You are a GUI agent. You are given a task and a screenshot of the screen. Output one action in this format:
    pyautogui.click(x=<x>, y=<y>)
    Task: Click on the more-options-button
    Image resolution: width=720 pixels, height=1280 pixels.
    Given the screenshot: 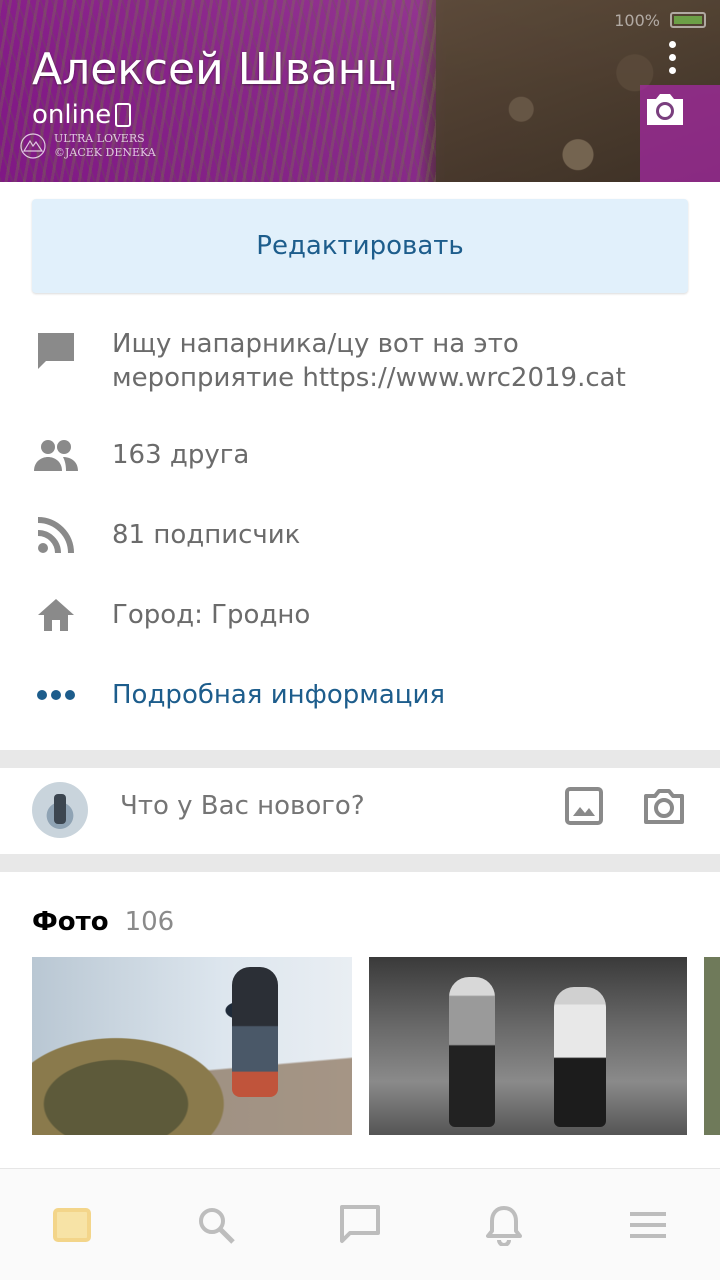 What is the action you would take?
    pyautogui.click(x=672, y=57)
    